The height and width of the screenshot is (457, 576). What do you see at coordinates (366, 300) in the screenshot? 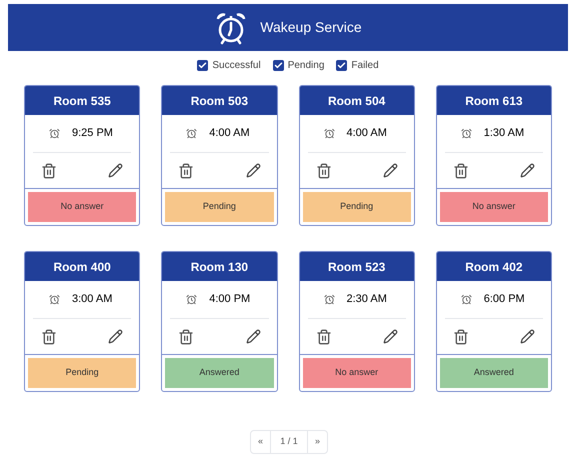
I see `alarm-time: 2:30 AM` at bounding box center [366, 300].